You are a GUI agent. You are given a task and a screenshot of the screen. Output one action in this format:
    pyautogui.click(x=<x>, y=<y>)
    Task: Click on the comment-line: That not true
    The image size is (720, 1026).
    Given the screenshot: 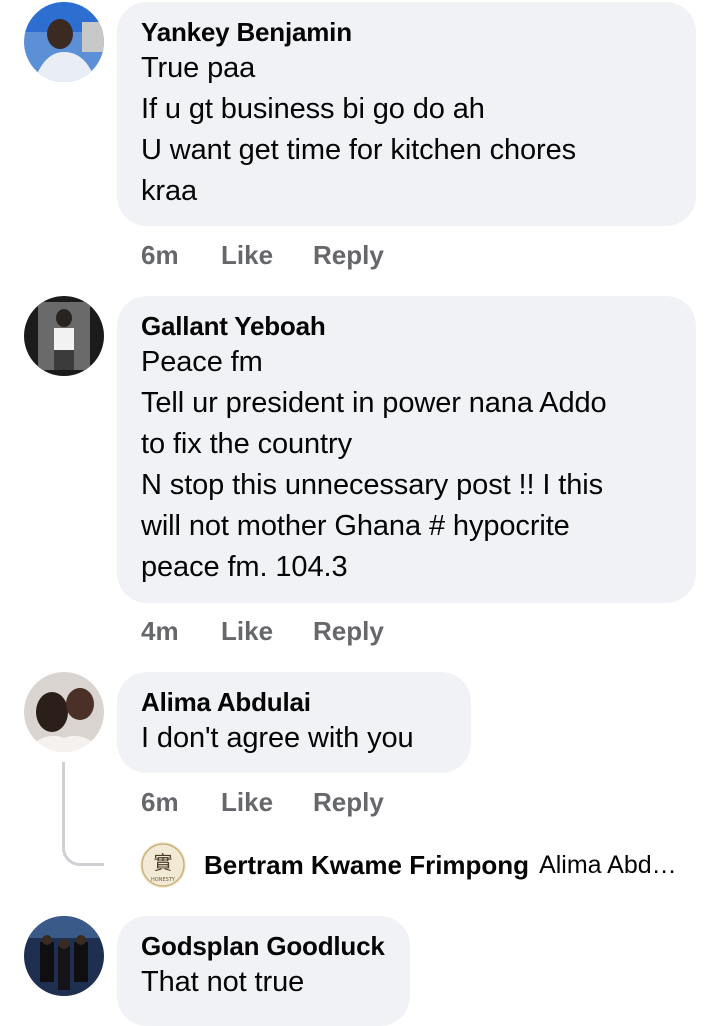 What is the action you would take?
    pyautogui.click(x=223, y=982)
    